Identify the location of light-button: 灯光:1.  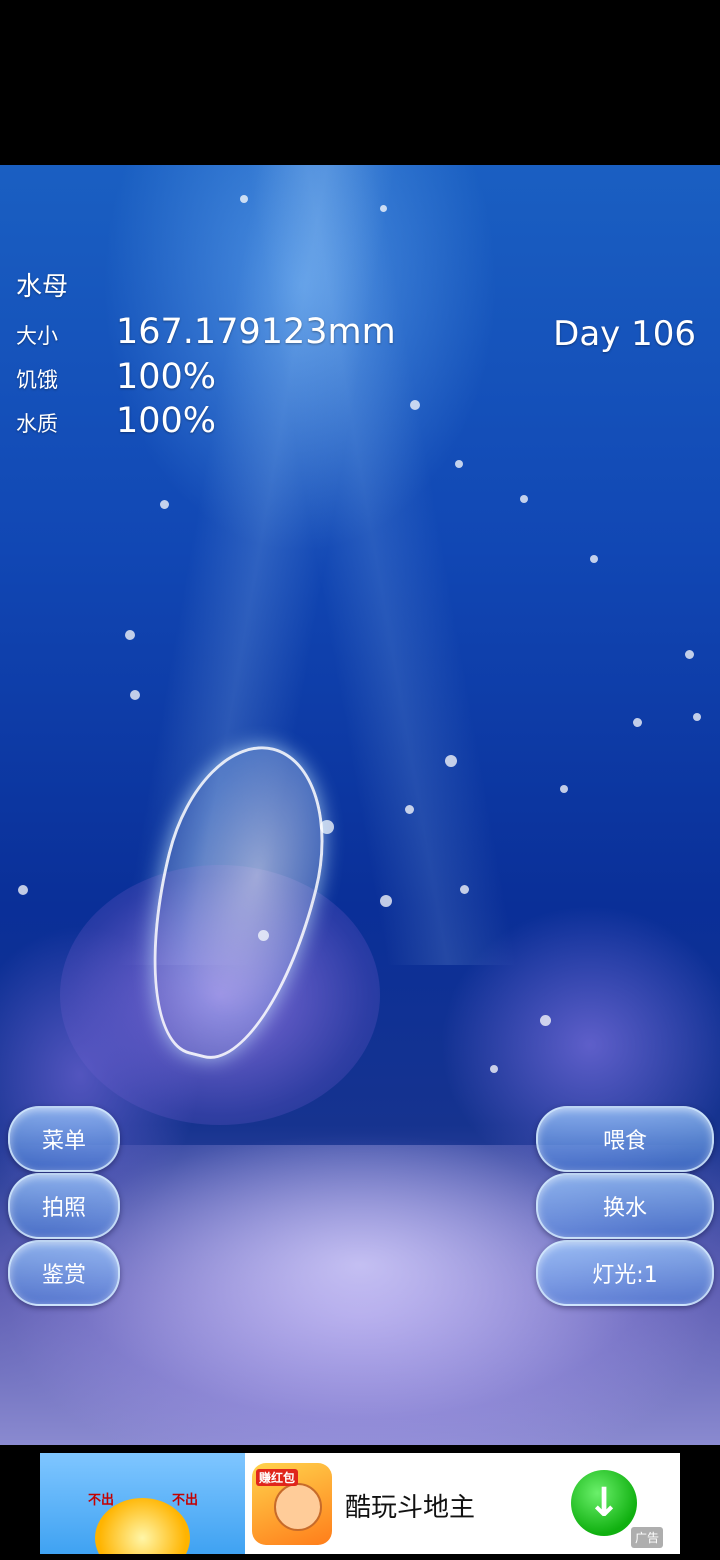
(625, 1273).